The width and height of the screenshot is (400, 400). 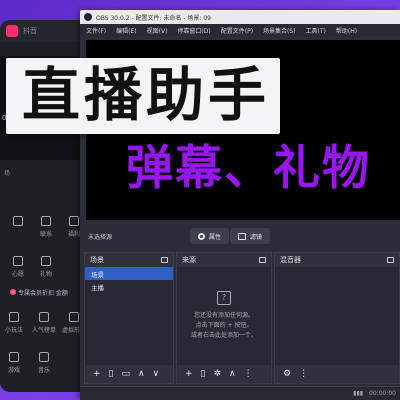 I want to click on scenes-dock-header: 场景, so click(x=129, y=260).